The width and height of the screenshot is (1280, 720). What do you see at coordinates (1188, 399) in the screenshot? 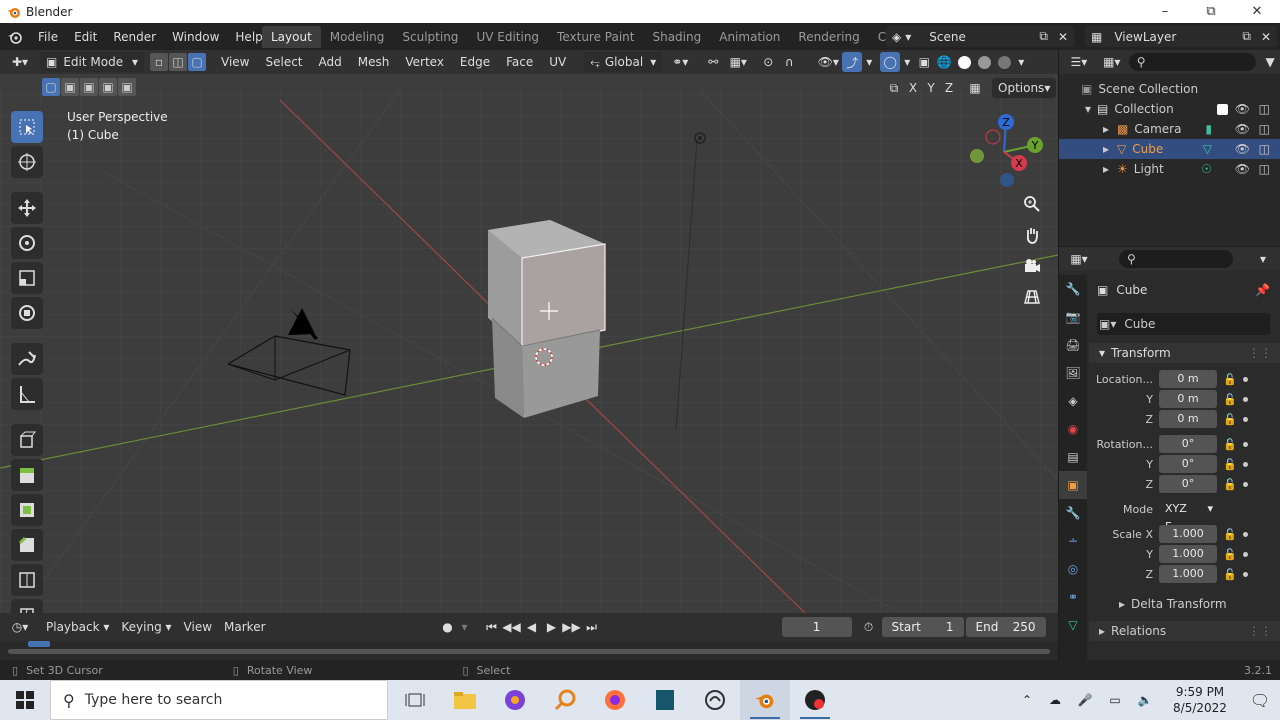
I see `location-y-field: 0 m` at bounding box center [1188, 399].